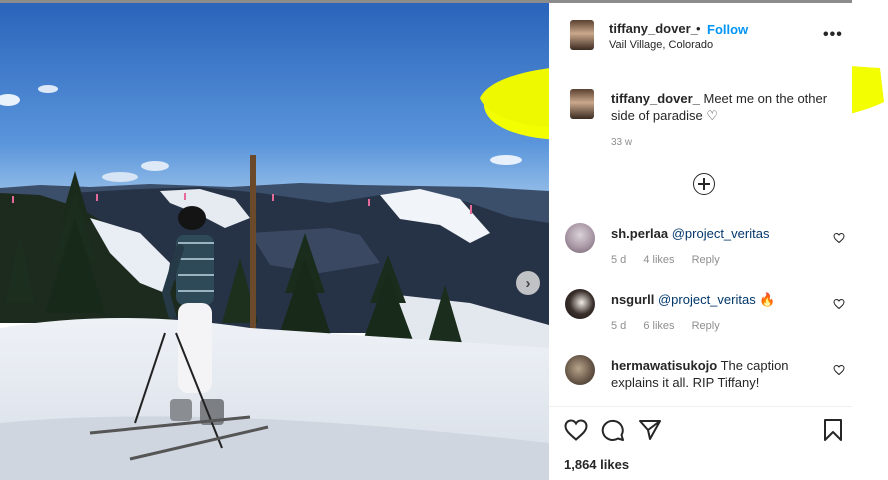  What do you see at coordinates (658, 326) in the screenshot?
I see `comment-likes: 6 likes` at bounding box center [658, 326].